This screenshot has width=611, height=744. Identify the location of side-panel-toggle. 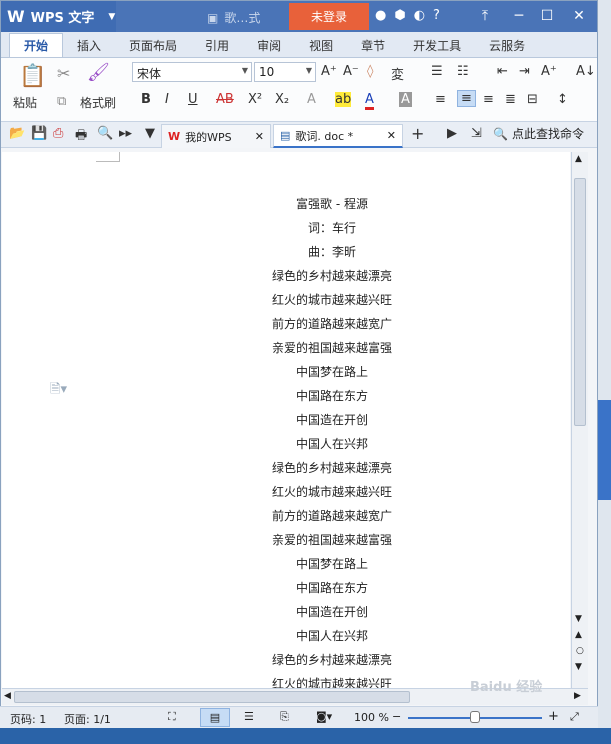
(604, 450).